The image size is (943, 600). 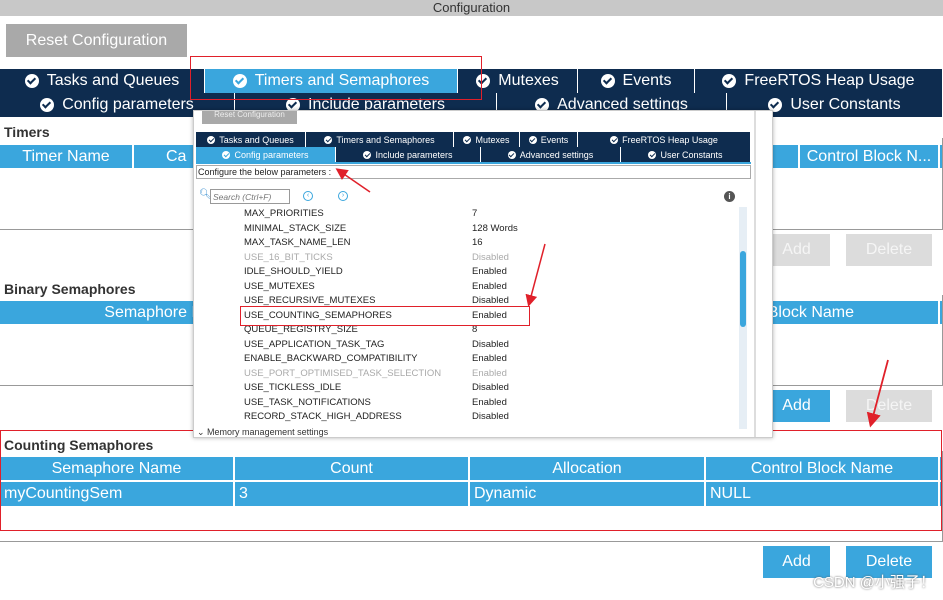 What do you see at coordinates (353, 180) in the screenshot?
I see `arrow-configure` at bounding box center [353, 180].